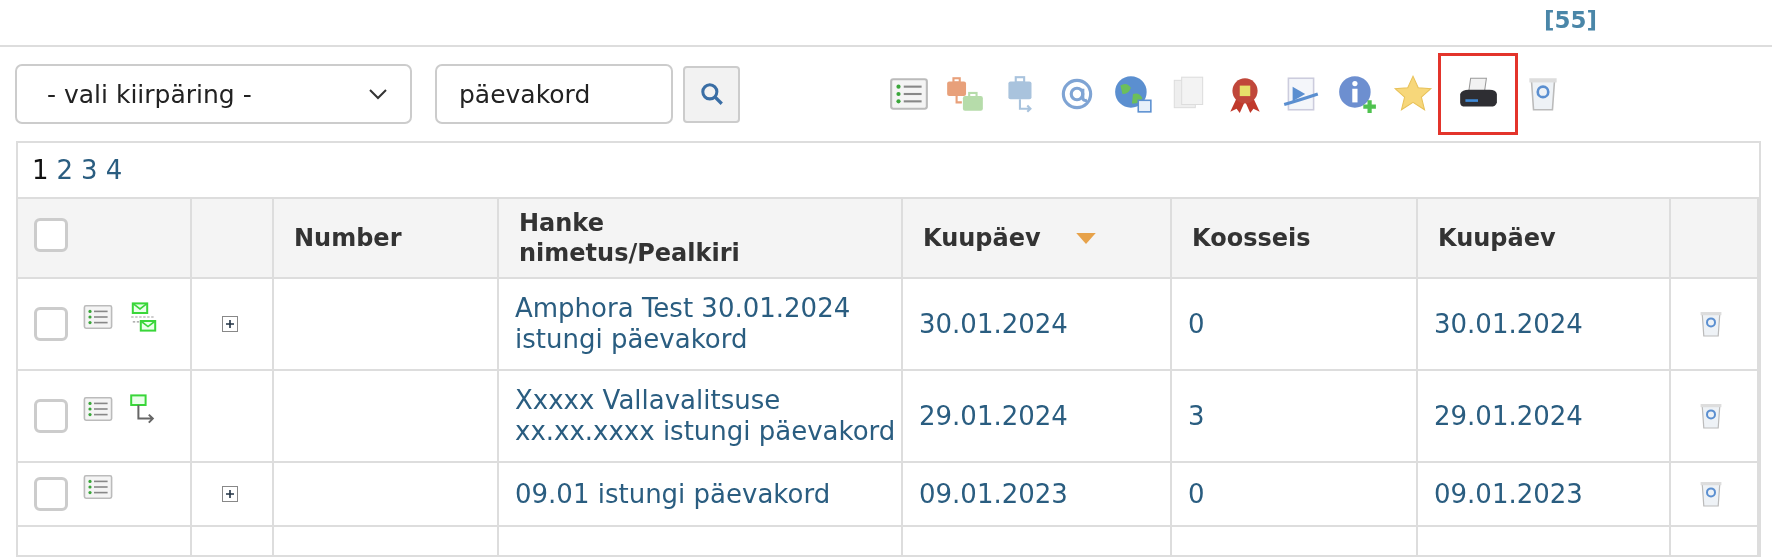  What do you see at coordinates (993, 416) in the screenshot?
I see `date-link: 29.01.2024` at bounding box center [993, 416].